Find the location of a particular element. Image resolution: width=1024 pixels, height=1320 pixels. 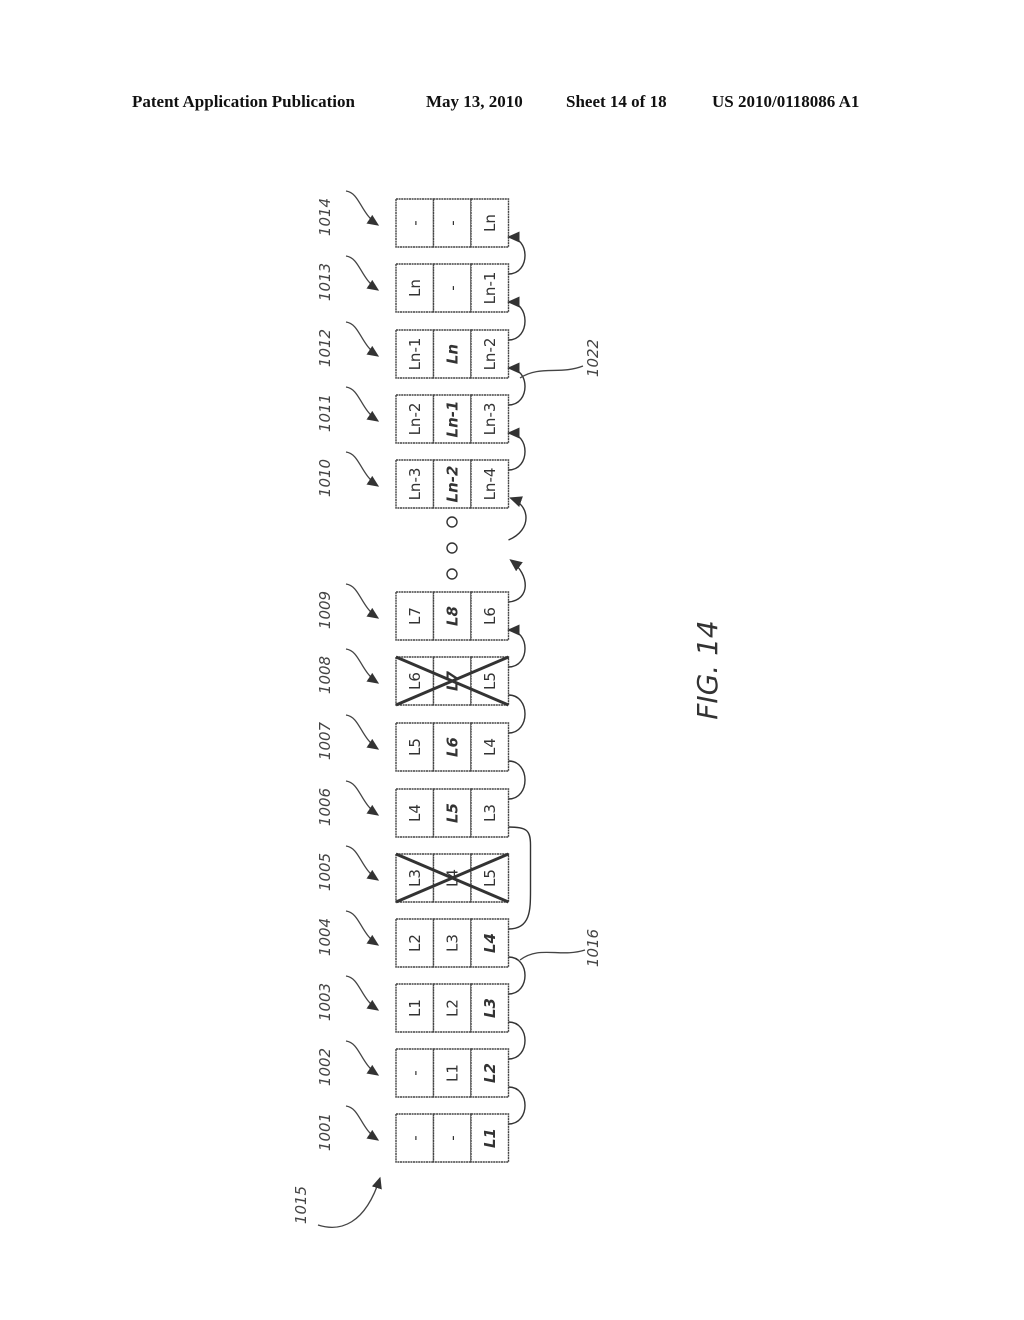

record-1011: Ln-2 Ln-1 Ln-3 is located at coordinates (452, 419).